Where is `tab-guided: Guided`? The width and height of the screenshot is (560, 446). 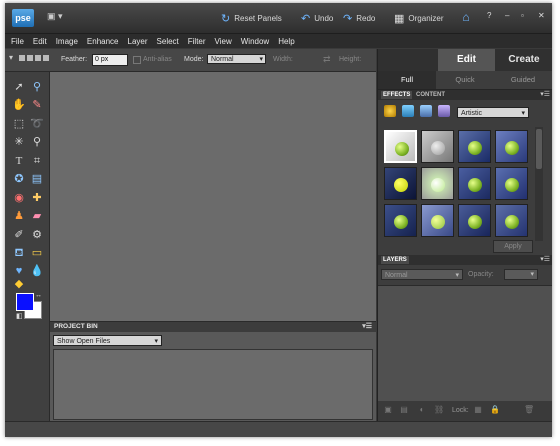 tab-guided: Guided is located at coordinates (523, 80).